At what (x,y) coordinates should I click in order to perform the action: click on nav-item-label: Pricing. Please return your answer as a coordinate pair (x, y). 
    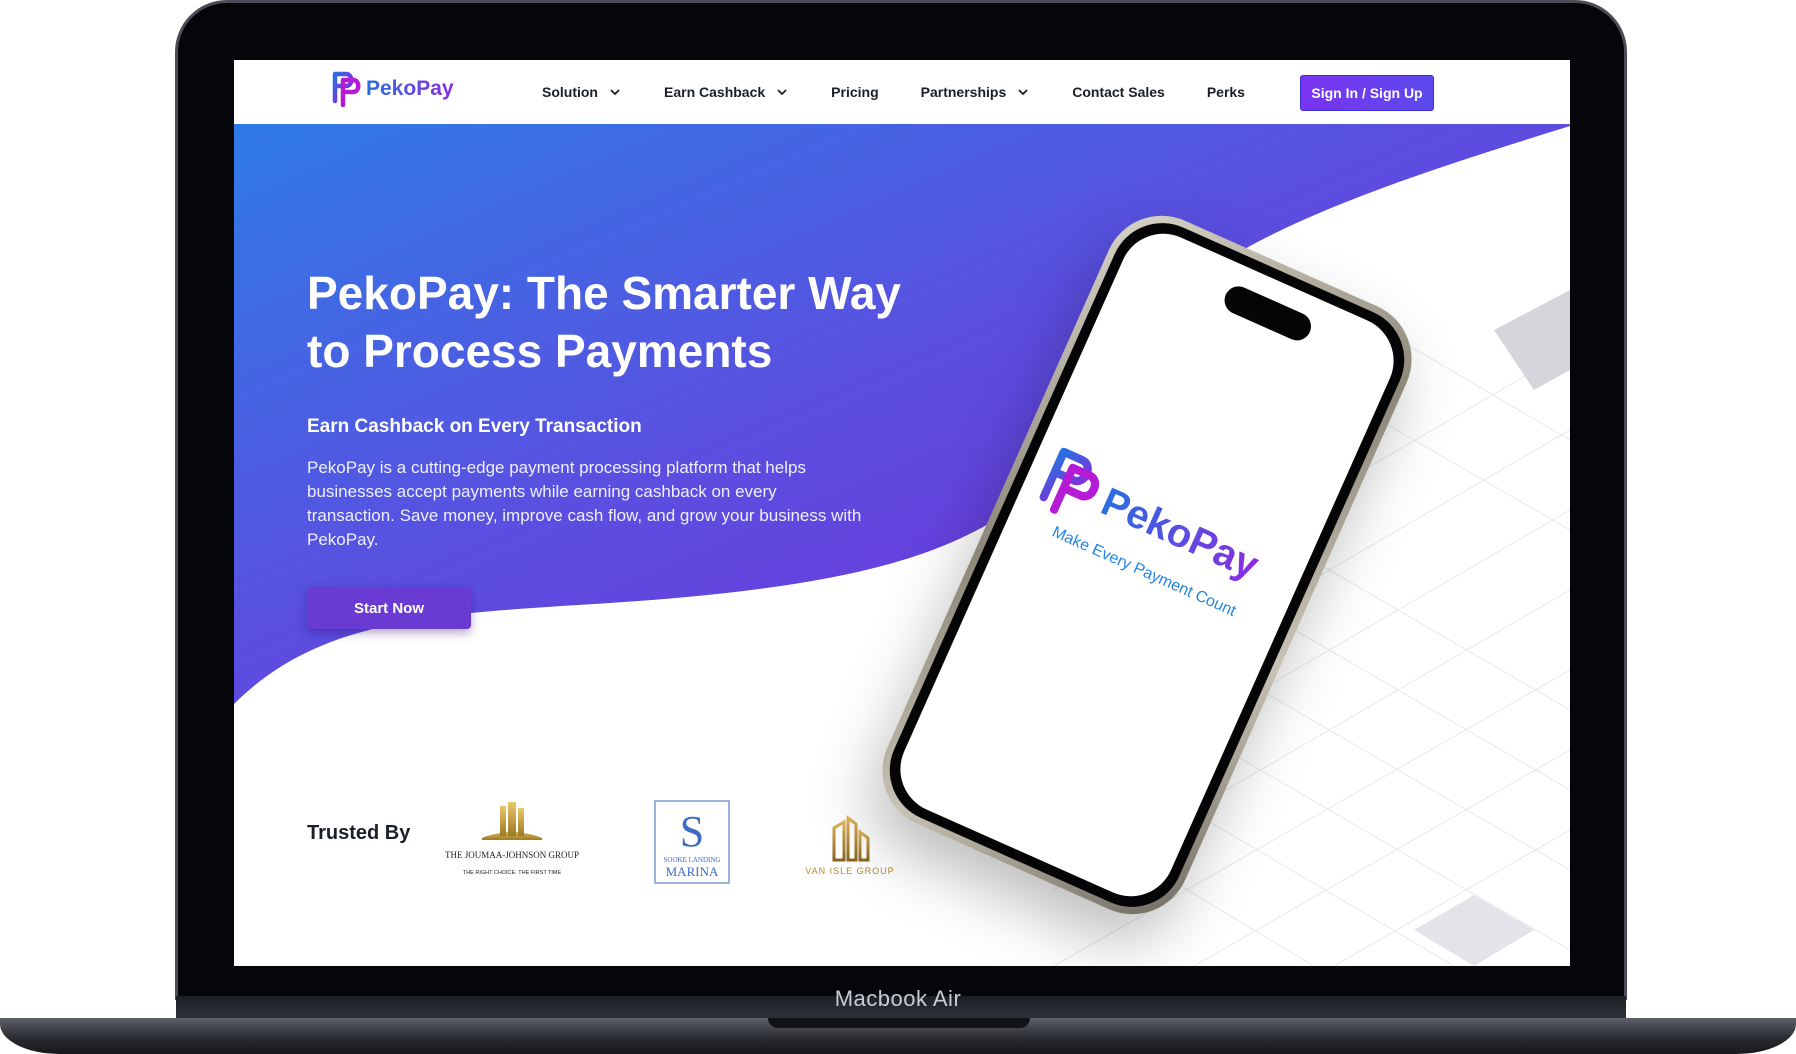
    Looking at the image, I should click on (855, 92).